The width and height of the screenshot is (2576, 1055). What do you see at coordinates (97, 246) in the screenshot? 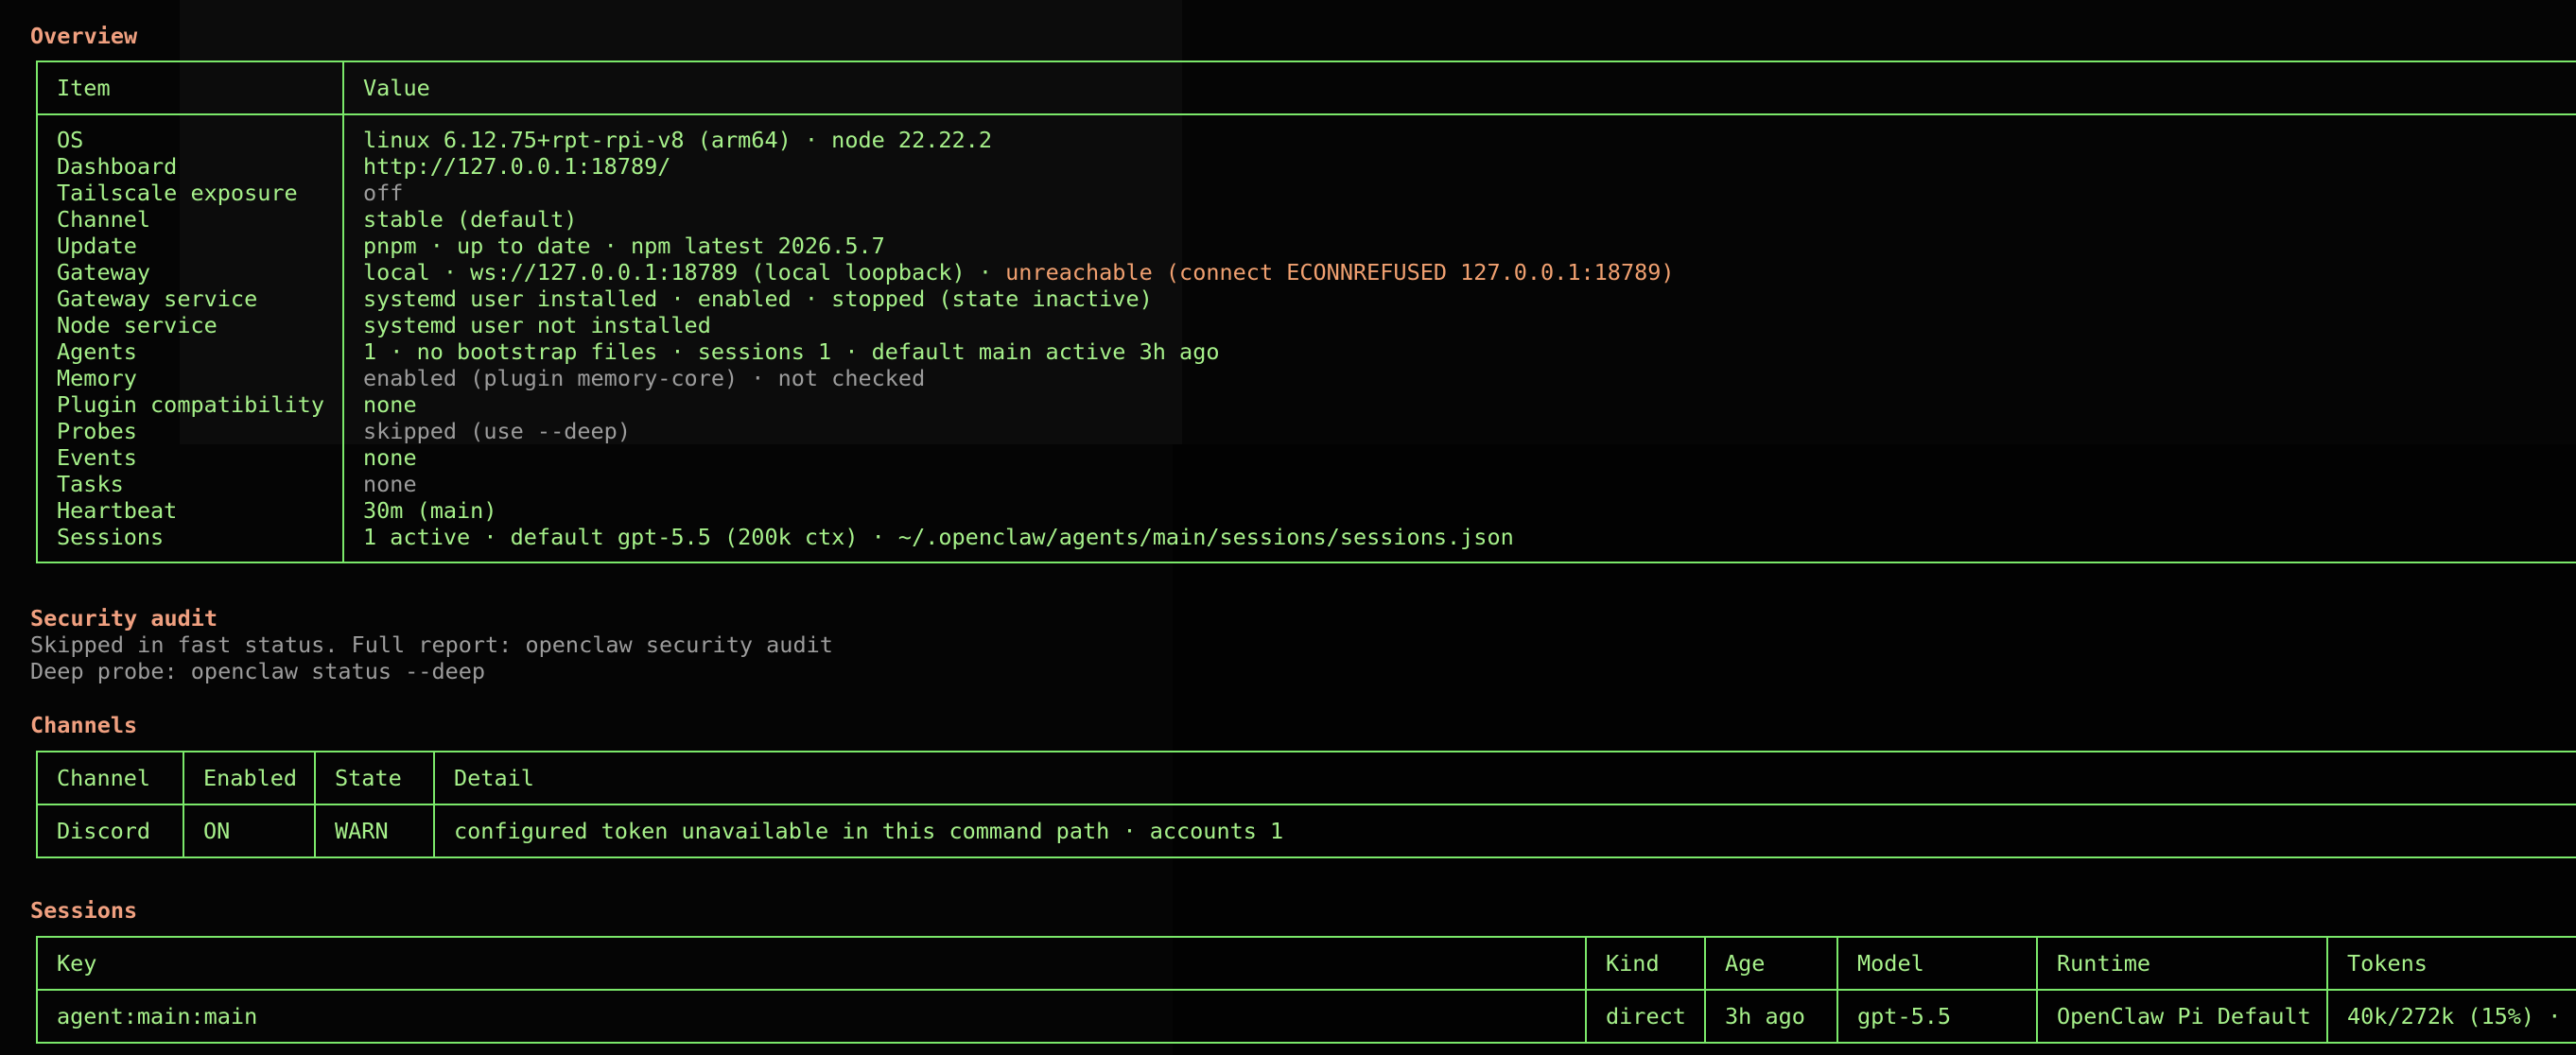
I see `item-label: Update` at bounding box center [97, 246].